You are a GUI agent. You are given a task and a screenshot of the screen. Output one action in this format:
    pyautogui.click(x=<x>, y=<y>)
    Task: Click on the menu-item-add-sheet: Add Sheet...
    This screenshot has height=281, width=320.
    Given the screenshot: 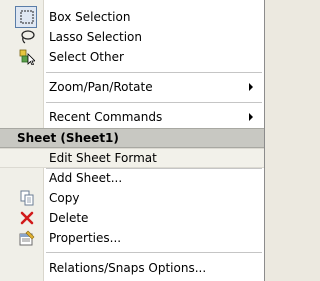 What is the action you would take?
    pyautogui.click(x=132, y=178)
    